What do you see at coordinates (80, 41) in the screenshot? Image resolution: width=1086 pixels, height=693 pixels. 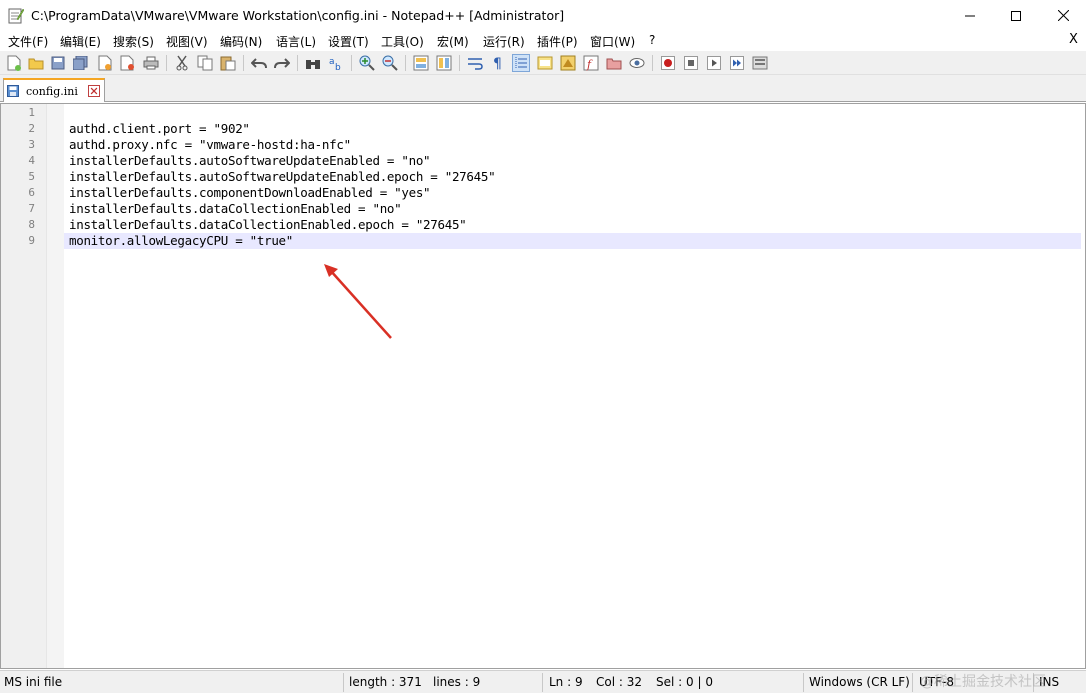 I see `menu-edit: 编辑(E)` at bounding box center [80, 41].